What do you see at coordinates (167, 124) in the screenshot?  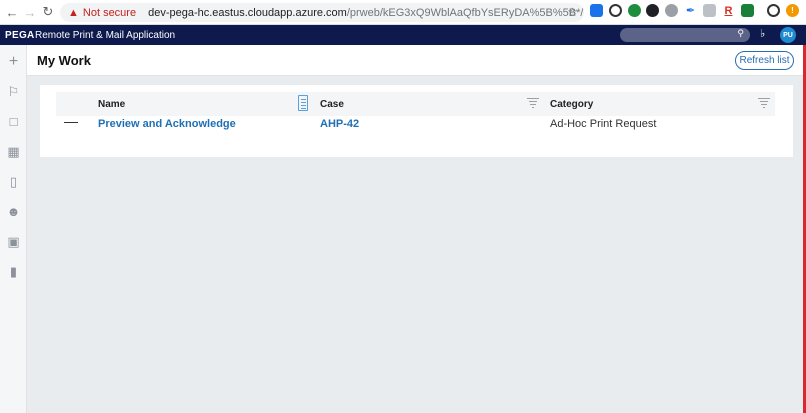 I see `task-name-link: Preview and Acknowledge` at bounding box center [167, 124].